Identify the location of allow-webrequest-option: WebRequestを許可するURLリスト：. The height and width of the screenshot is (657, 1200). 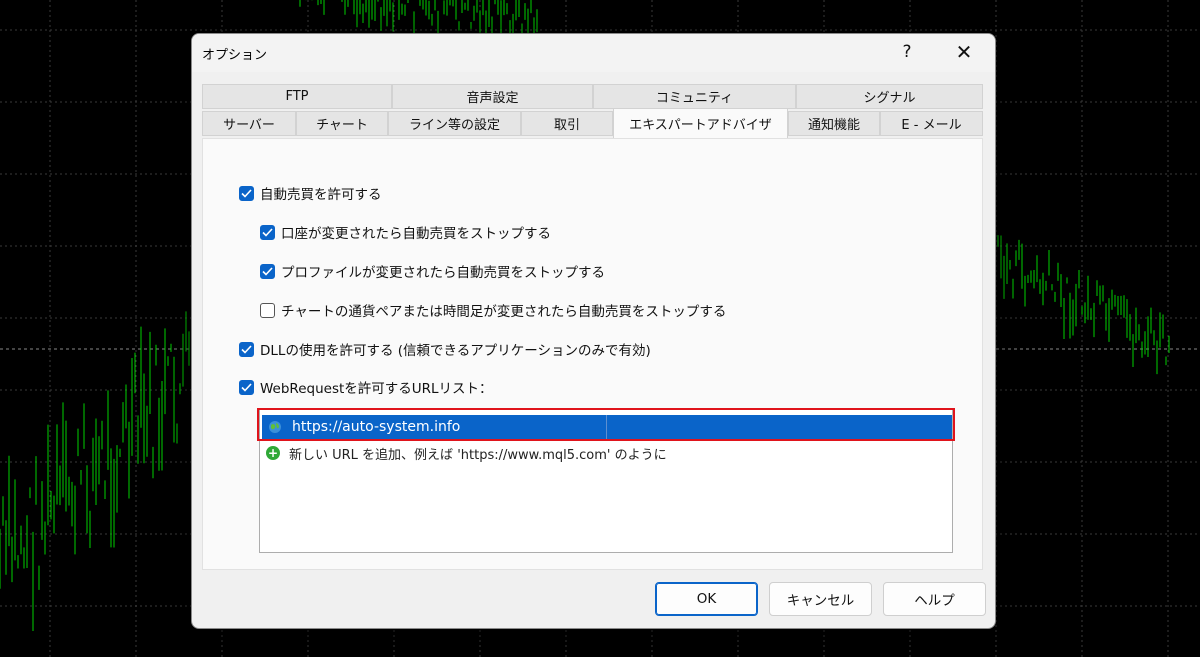
(366, 387).